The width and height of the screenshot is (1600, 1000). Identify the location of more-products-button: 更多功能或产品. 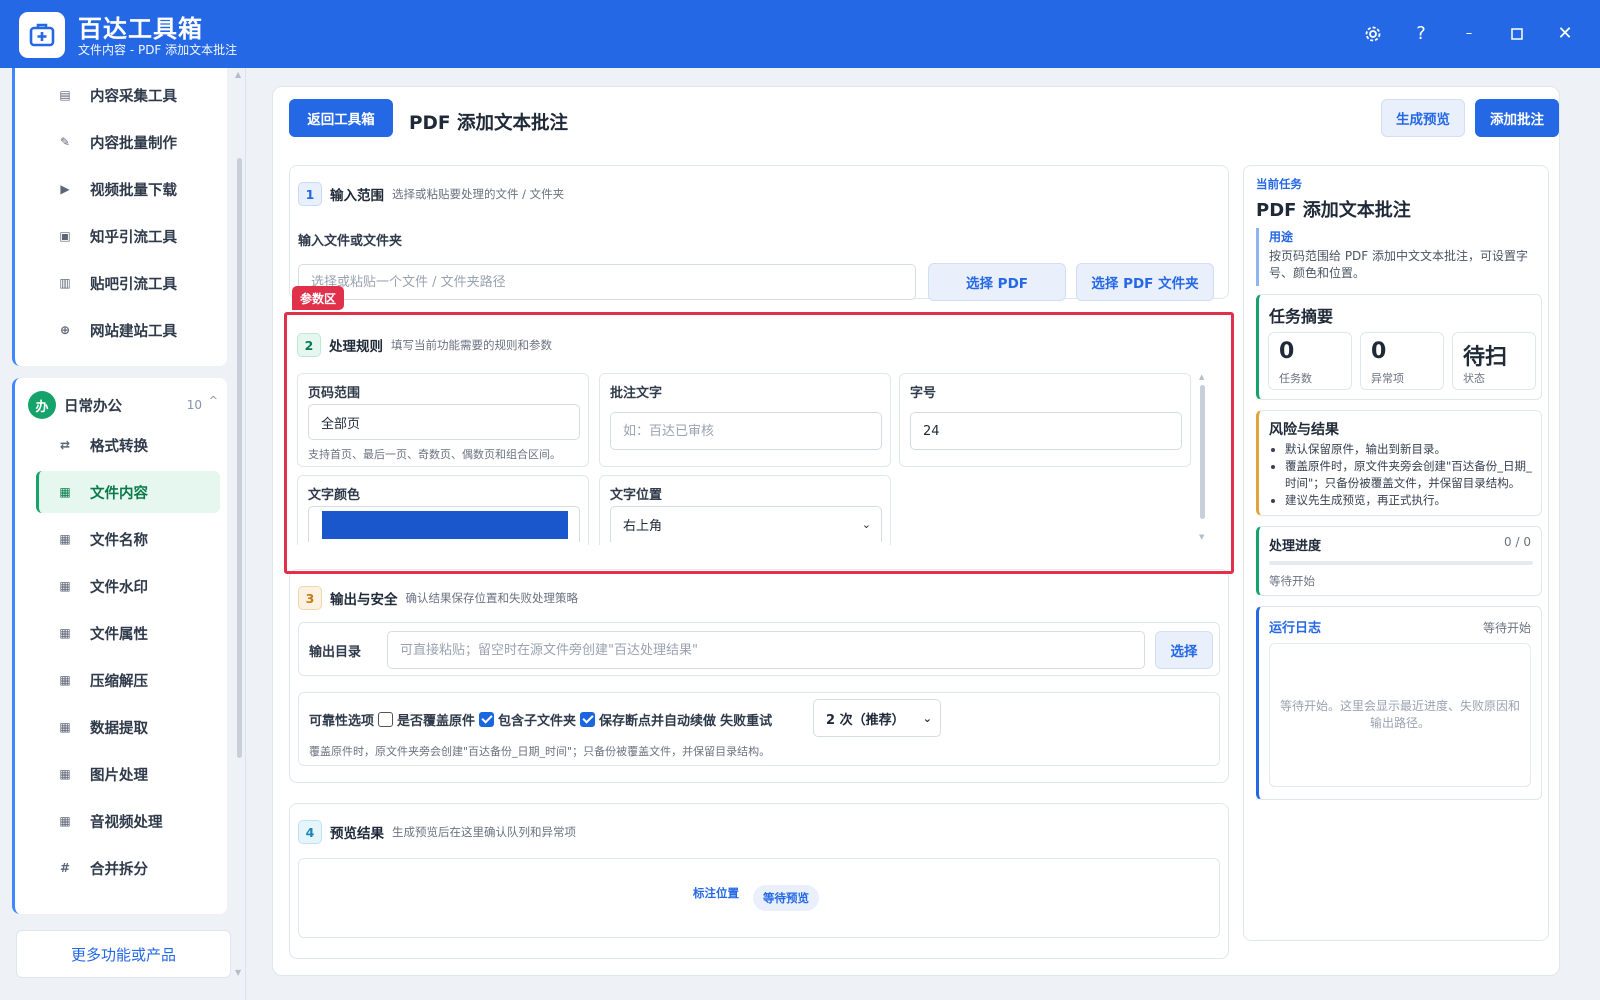
(123, 954).